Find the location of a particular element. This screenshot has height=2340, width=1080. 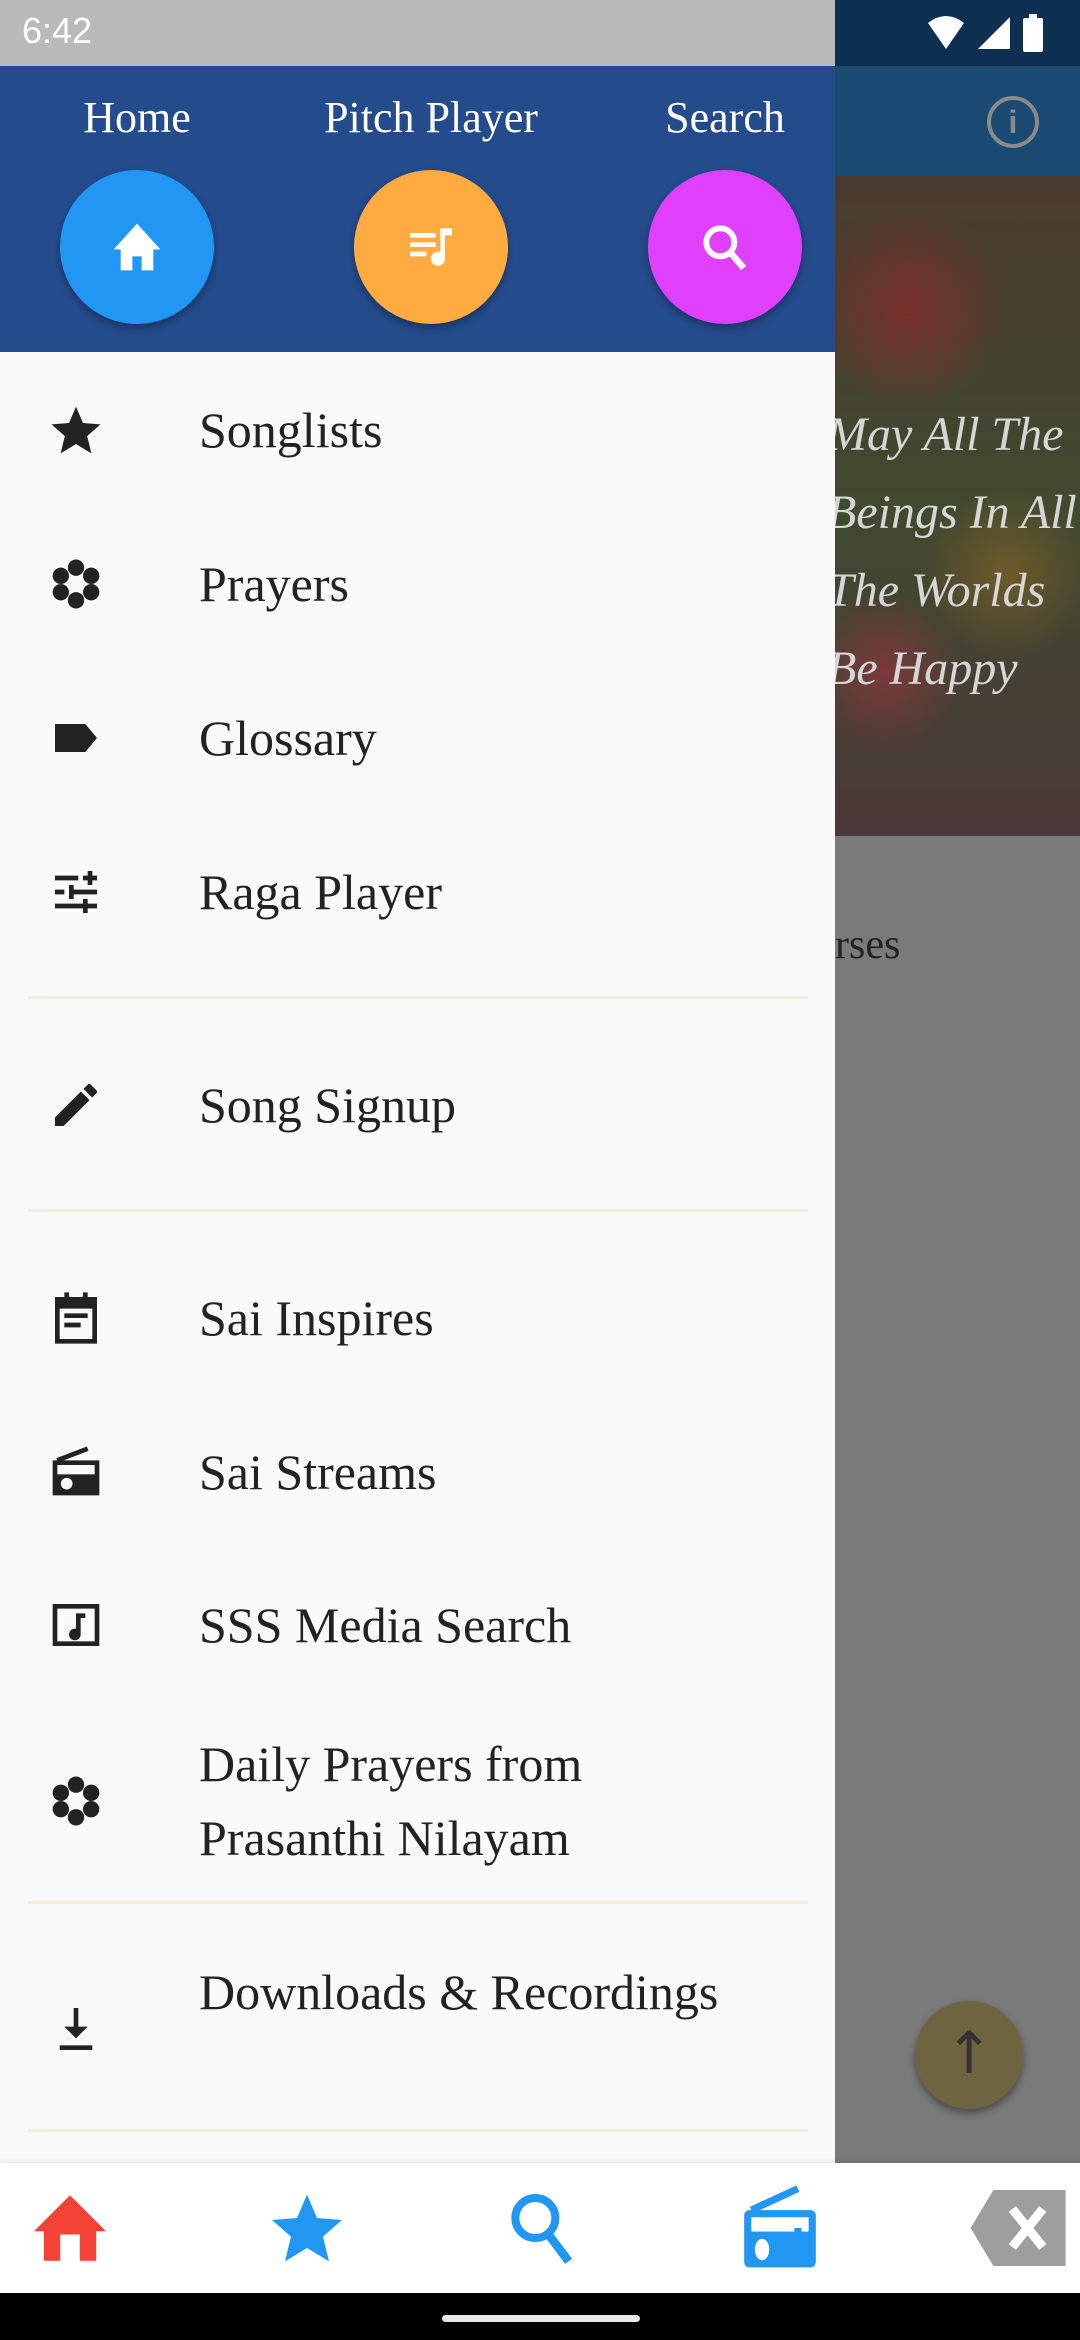

search-label: Search is located at coordinates (725, 117).